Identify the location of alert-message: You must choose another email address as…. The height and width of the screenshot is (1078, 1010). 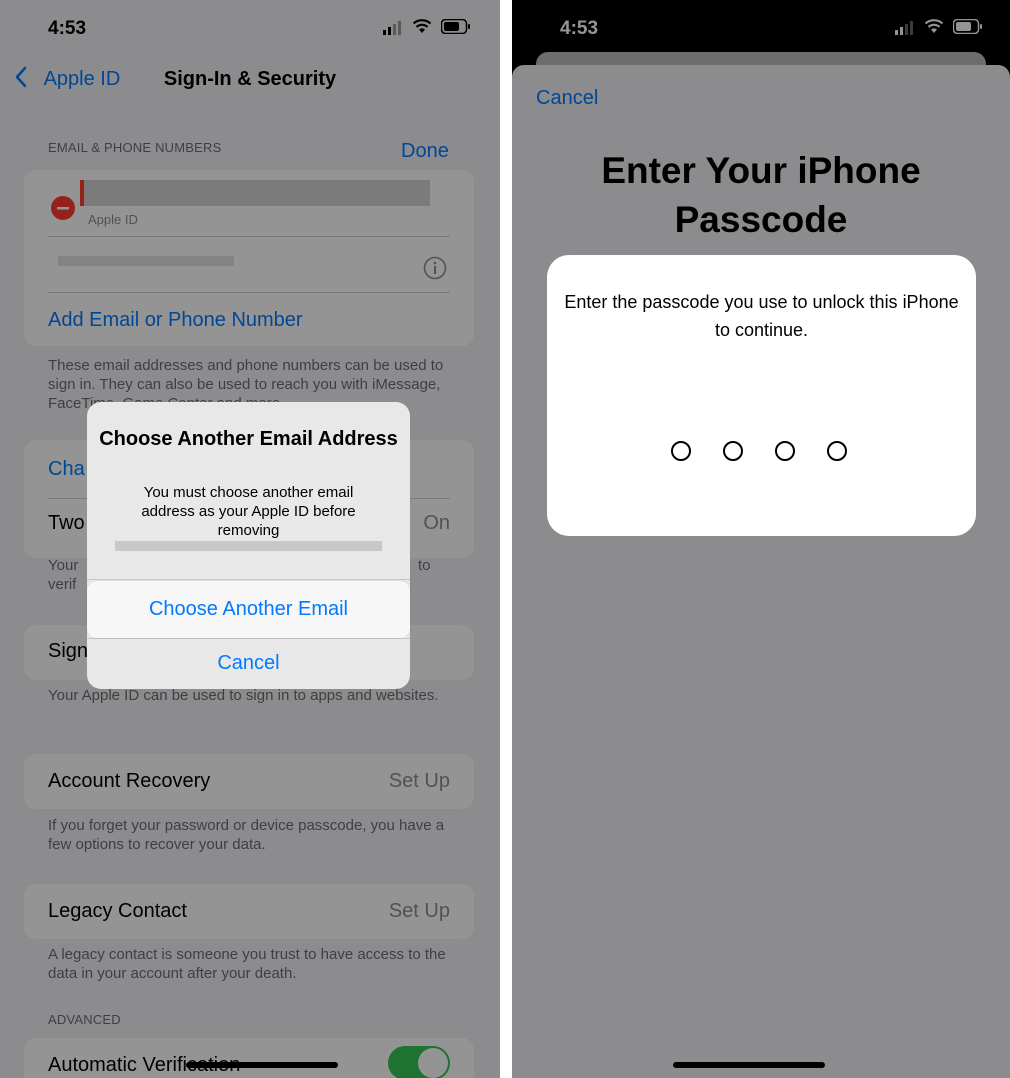
(248, 511).